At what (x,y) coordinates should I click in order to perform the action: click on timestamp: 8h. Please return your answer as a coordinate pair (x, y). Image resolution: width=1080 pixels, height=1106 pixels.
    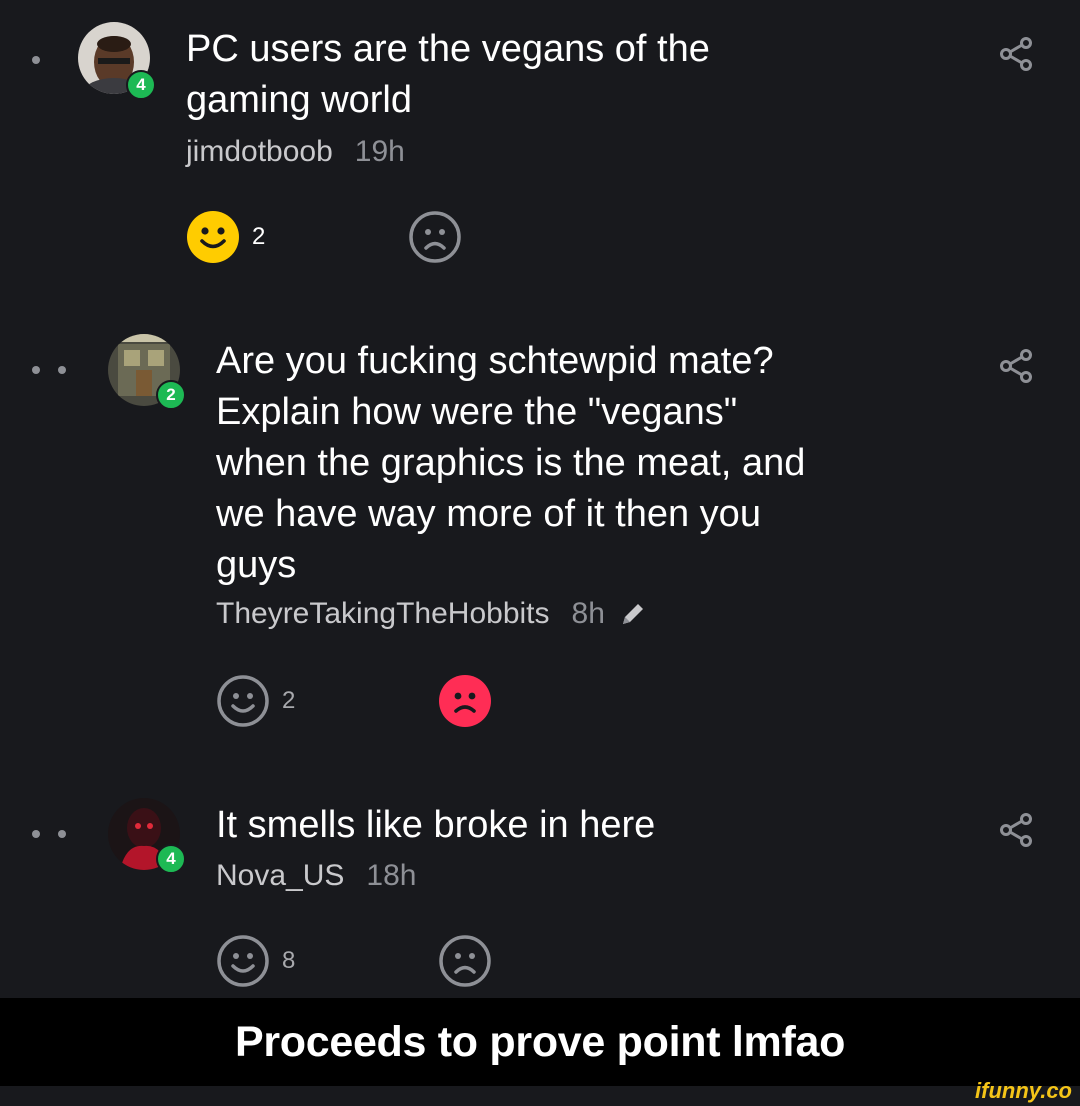
    Looking at the image, I should click on (588, 613).